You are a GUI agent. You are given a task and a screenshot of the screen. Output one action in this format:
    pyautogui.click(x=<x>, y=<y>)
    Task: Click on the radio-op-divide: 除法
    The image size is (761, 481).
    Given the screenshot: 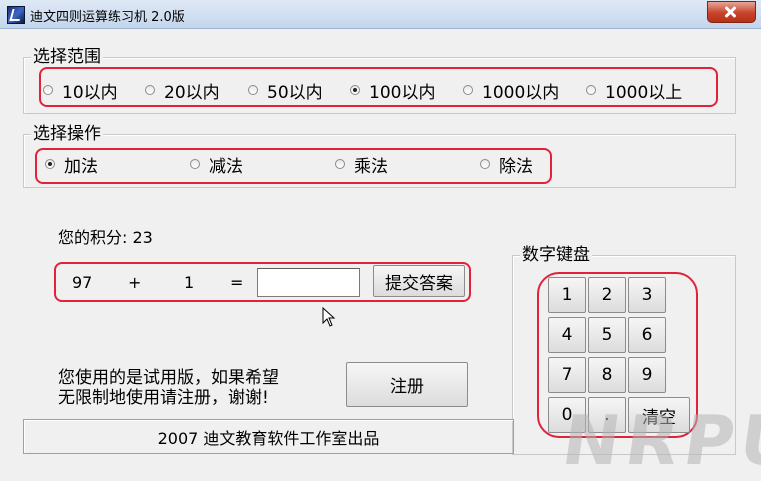 What is the action you would take?
    pyautogui.click(x=506, y=165)
    